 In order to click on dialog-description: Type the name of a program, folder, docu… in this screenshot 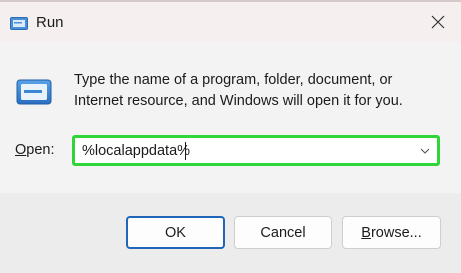, I will do `click(238, 90)`.